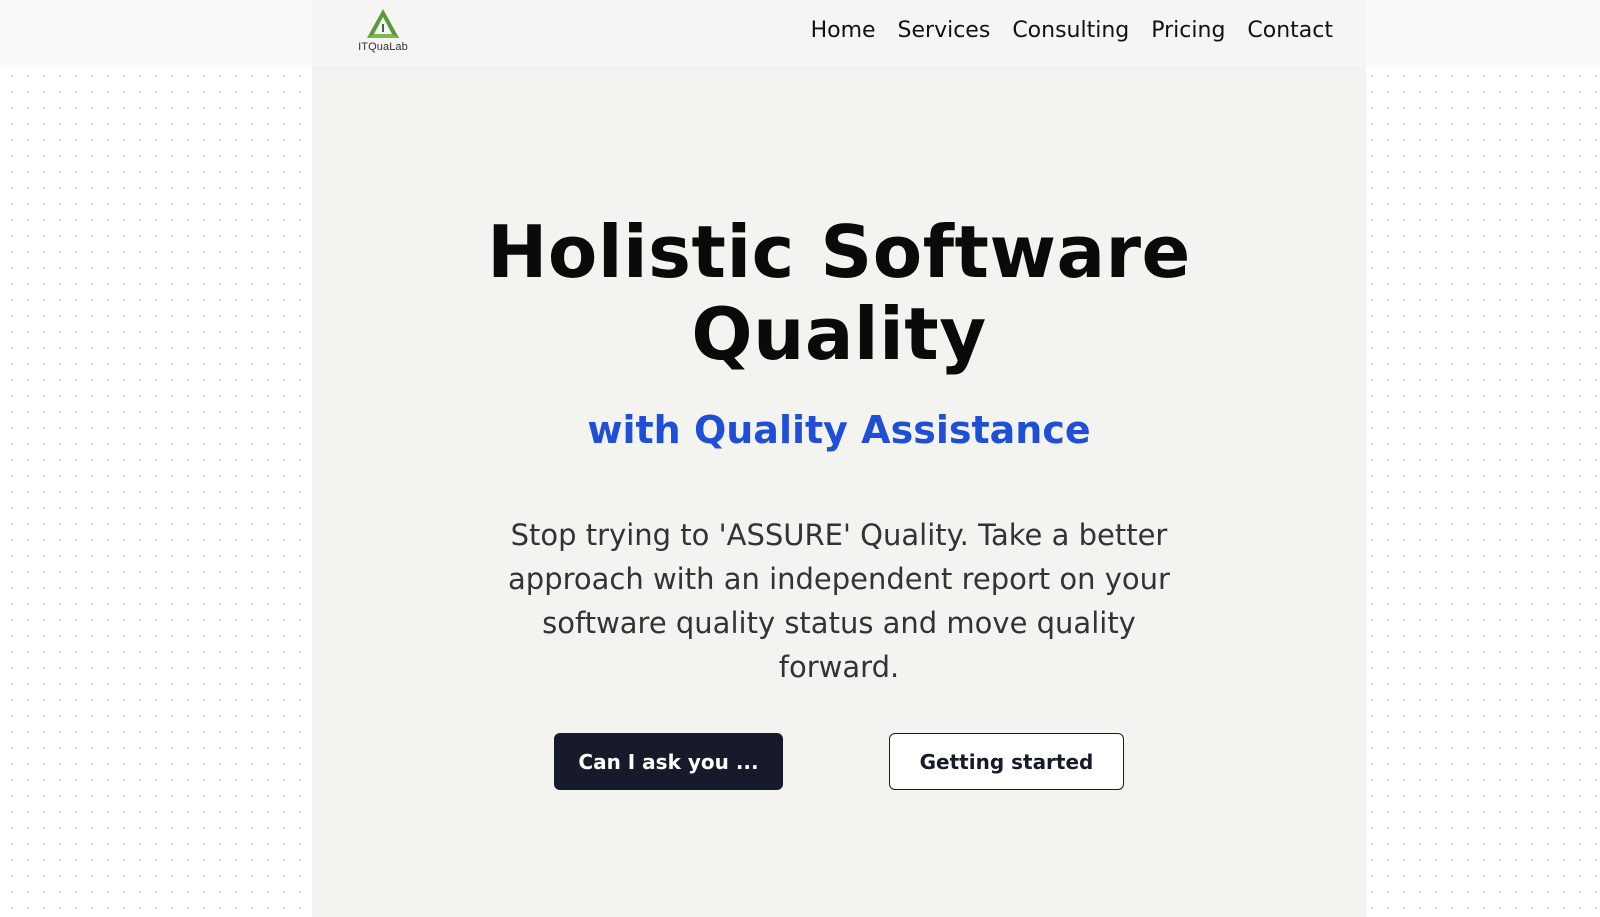 Image resolution: width=1600 pixels, height=917 pixels. What do you see at coordinates (1006, 761) in the screenshot?
I see `getting-started-button: Getting started` at bounding box center [1006, 761].